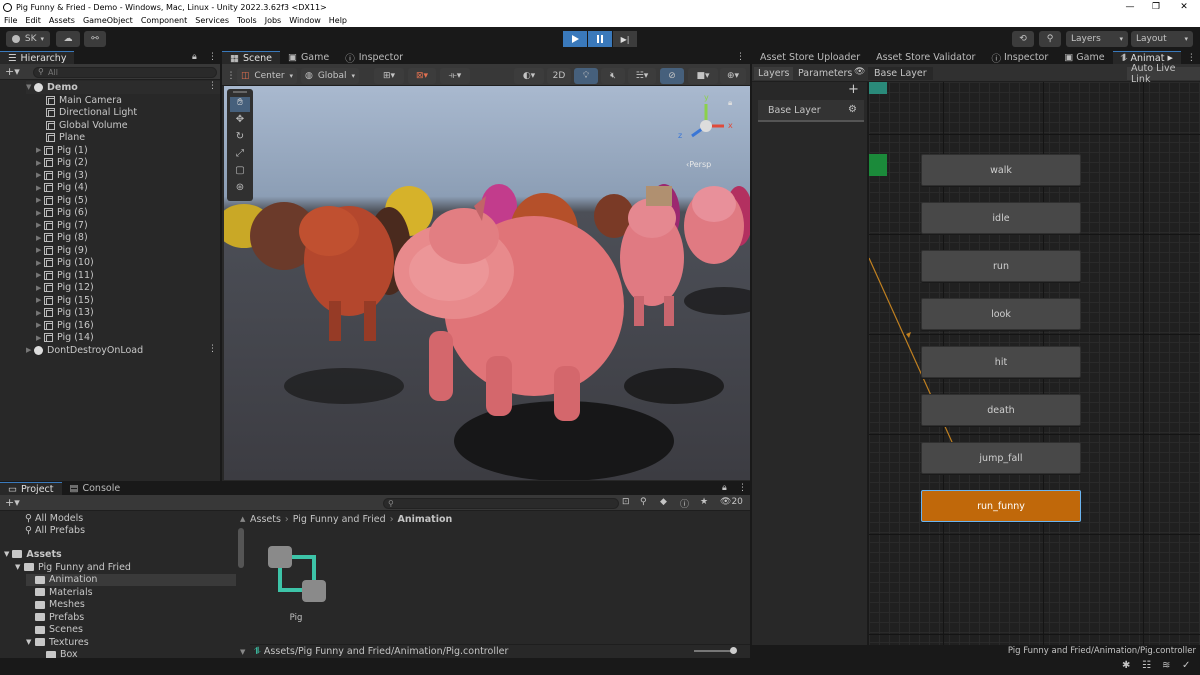  What do you see at coordinates (1019, 58) in the screenshot?
I see `tab-inspector-right: ⓘ Inspector` at bounding box center [1019, 58].